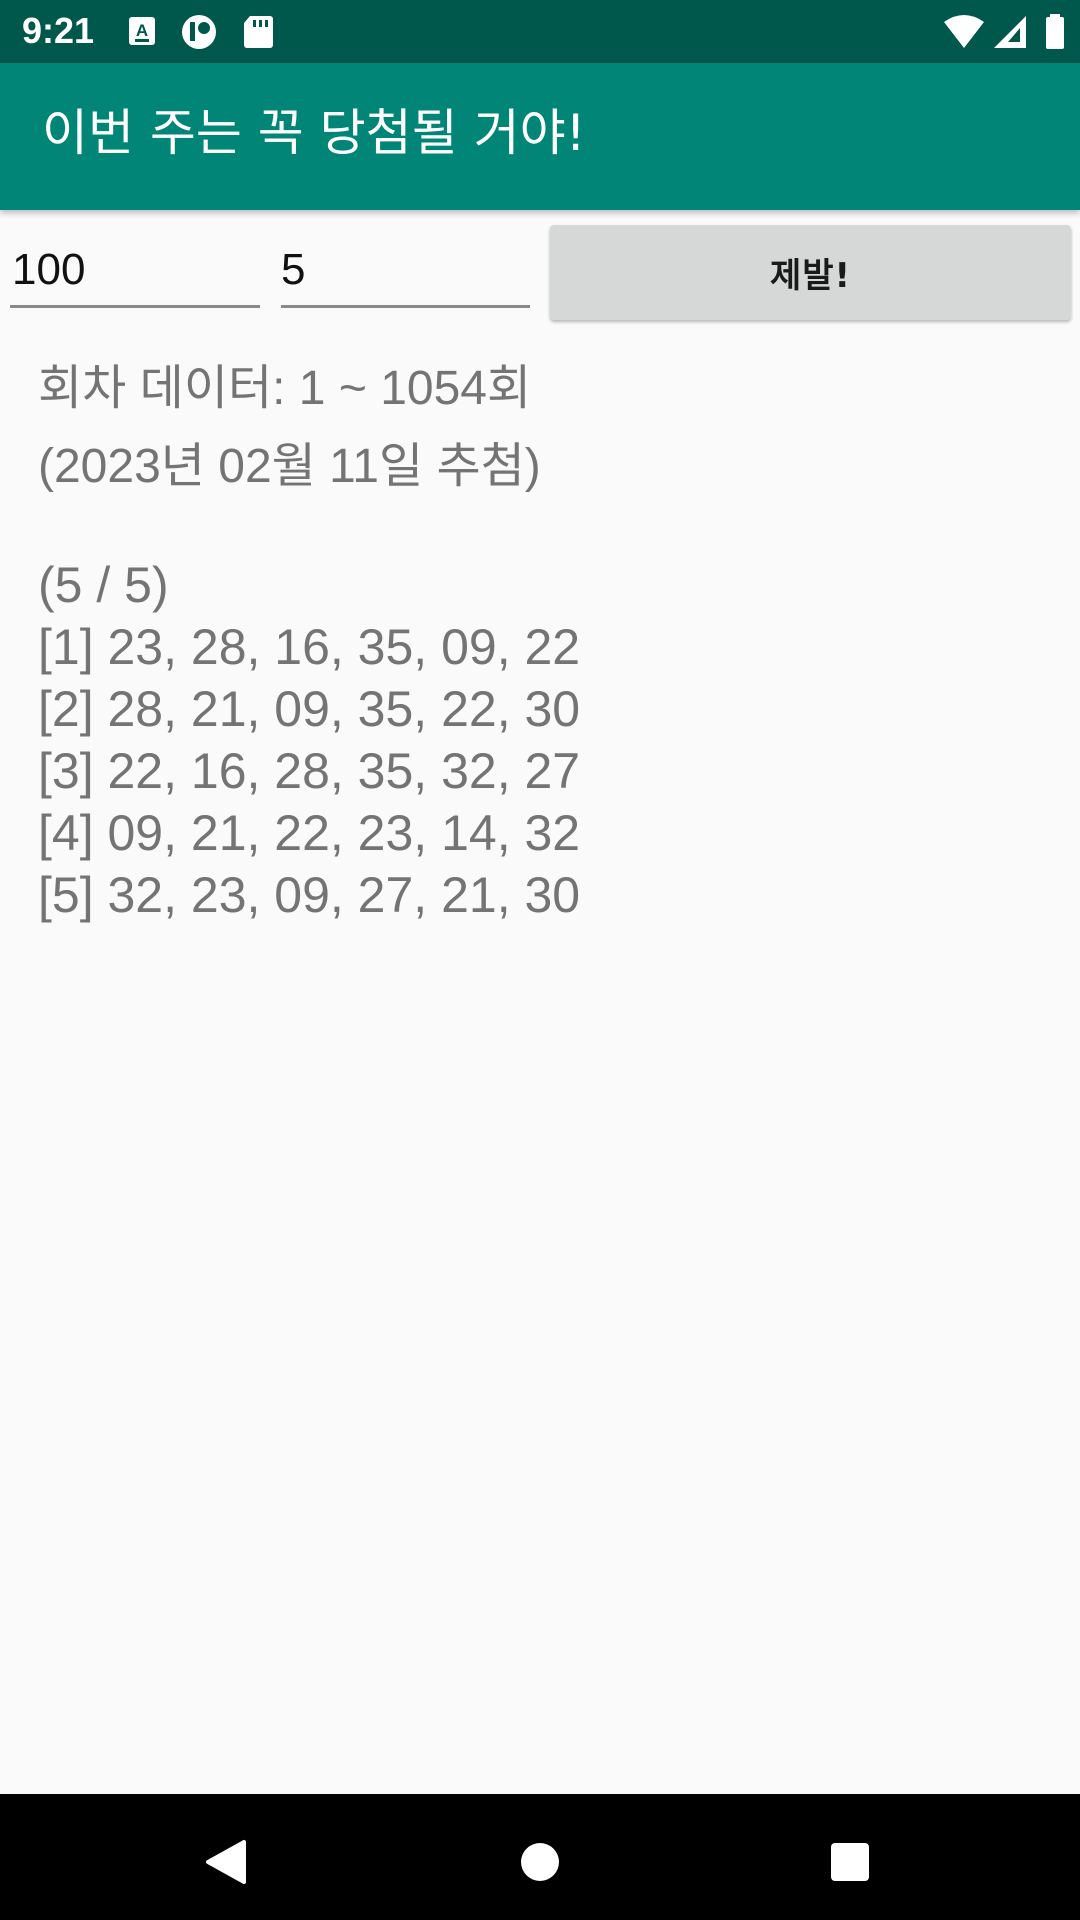  What do you see at coordinates (309, 709) in the screenshot?
I see `result-line-2: [2] 28, 21, 09, 35, 22, 30` at bounding box center [309, 709].